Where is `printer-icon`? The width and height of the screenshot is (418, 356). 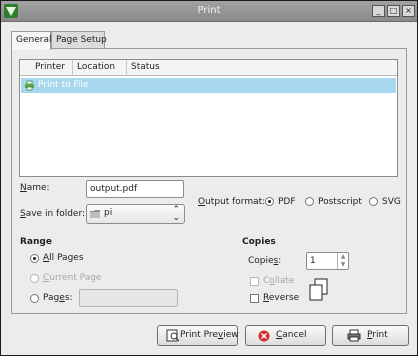 printer-icon is located at coordinates (29, 85).